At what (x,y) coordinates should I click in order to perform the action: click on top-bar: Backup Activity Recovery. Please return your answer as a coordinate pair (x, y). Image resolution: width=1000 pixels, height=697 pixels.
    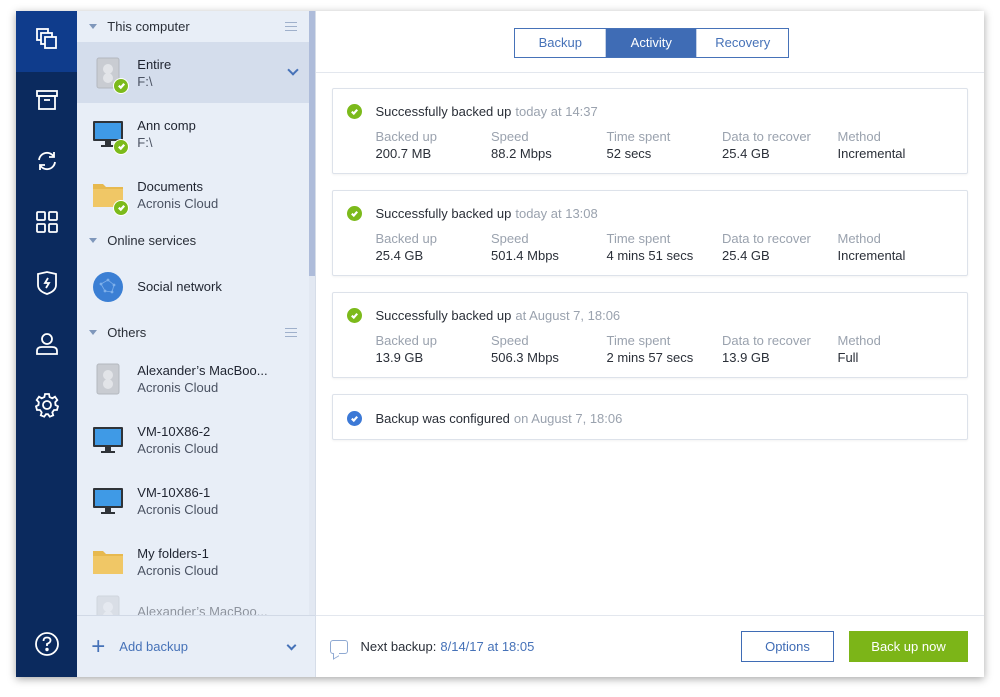
    Looking at the image, I should click on (649, 42).